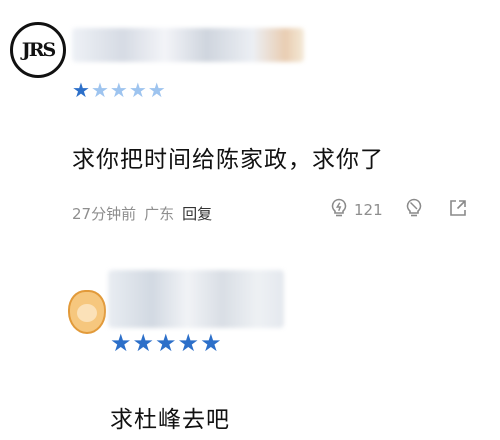 The width and height of the screenshot is (500, 440). What do you see at coordinates (339, 209) in the screenshot?
I see `lightbulb-like-icon` at bounding box center [339, 209].